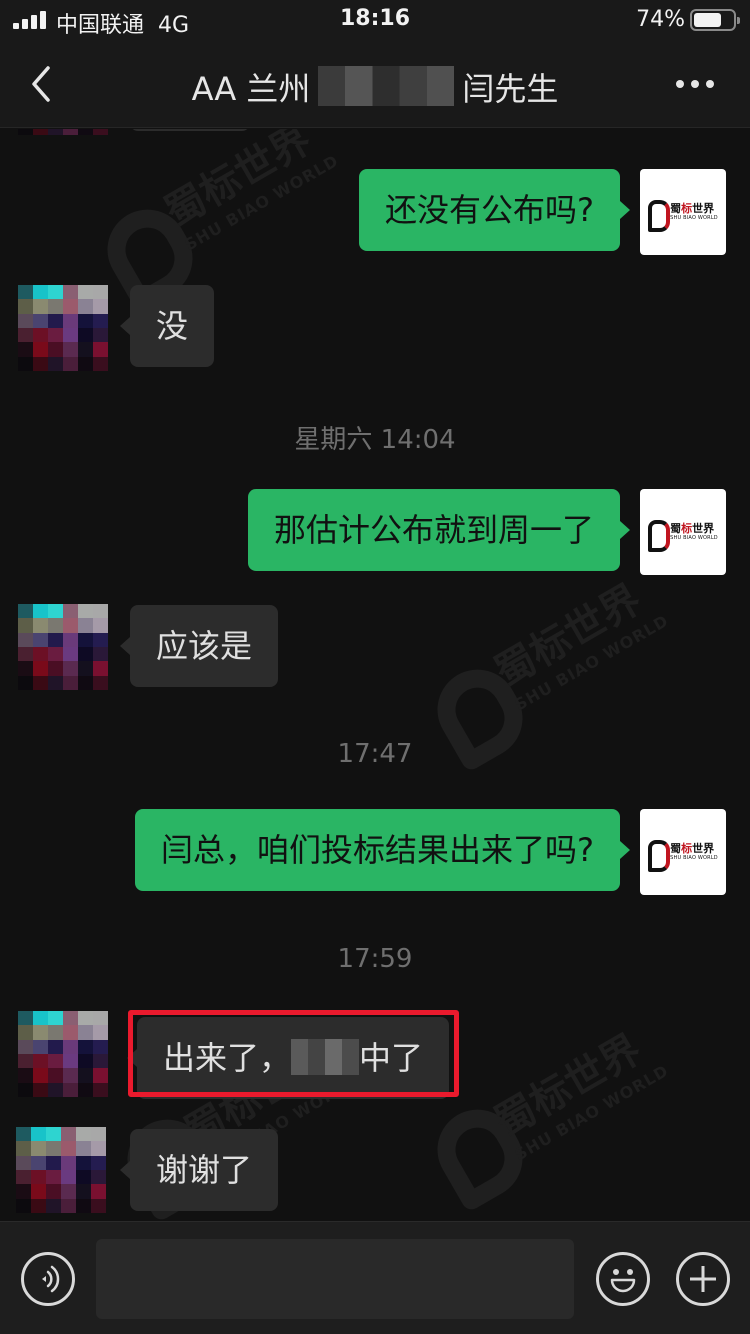  What do you see at coordinates (708, 20) in the screenshot?
I see `battery-fill` at bounding box center [708, 20].